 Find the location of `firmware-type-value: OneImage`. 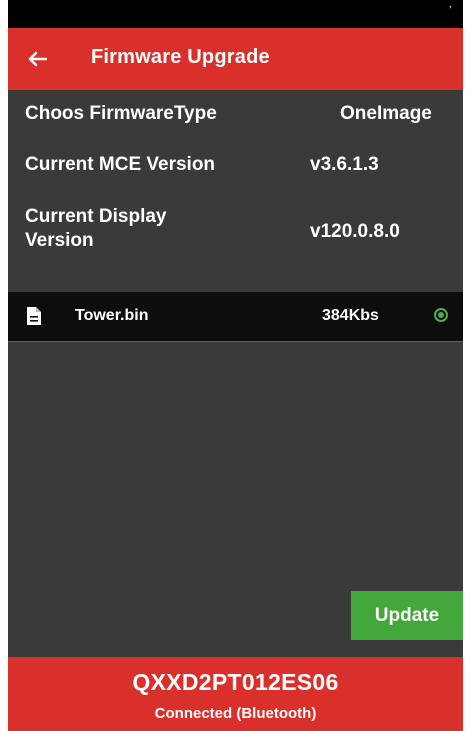

firmware-type-value: OneImage is located at coordinates (386, 113).